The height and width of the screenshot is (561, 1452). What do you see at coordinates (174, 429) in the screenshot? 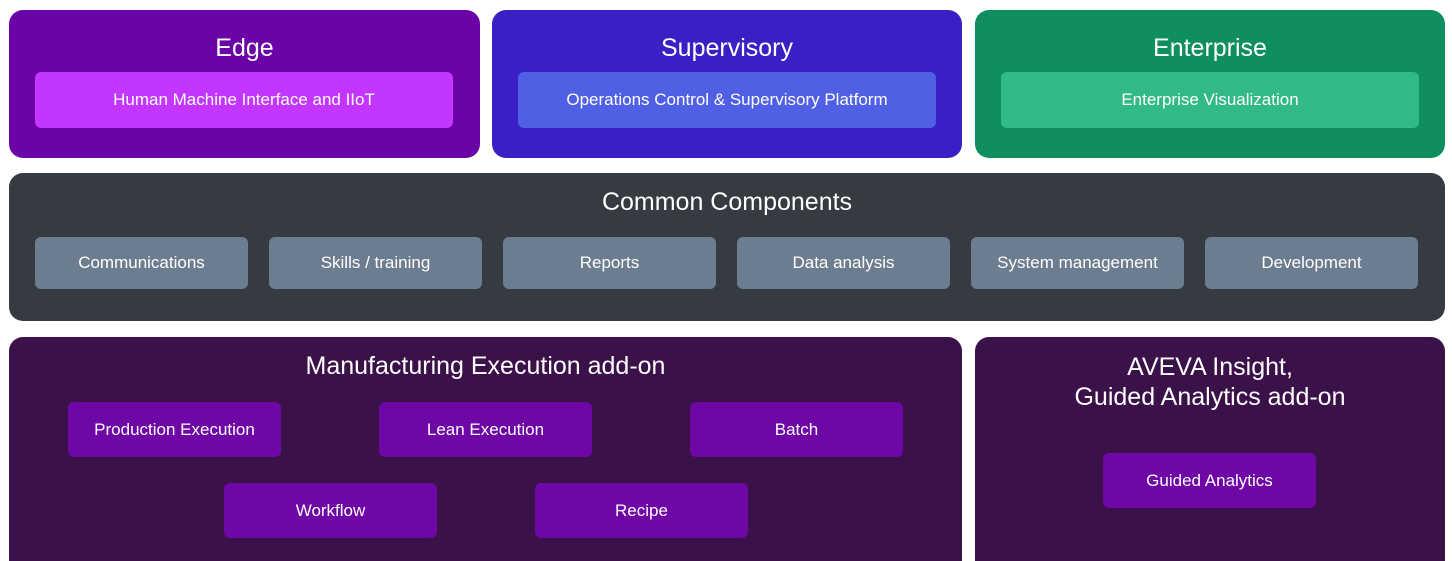
I see `production-execution-box: Production Execution` at bounding box center [174, 429].